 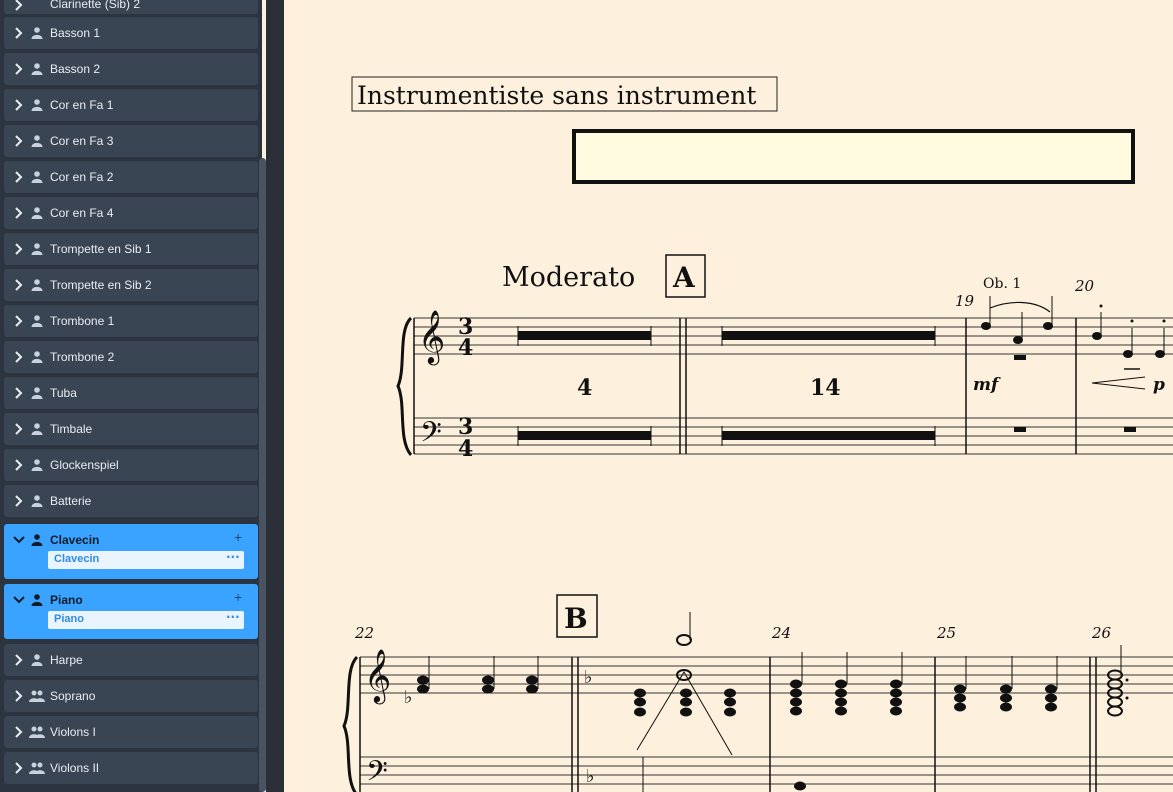 I want to click on staff-row: Piano ···, so click(x=146, y=619).